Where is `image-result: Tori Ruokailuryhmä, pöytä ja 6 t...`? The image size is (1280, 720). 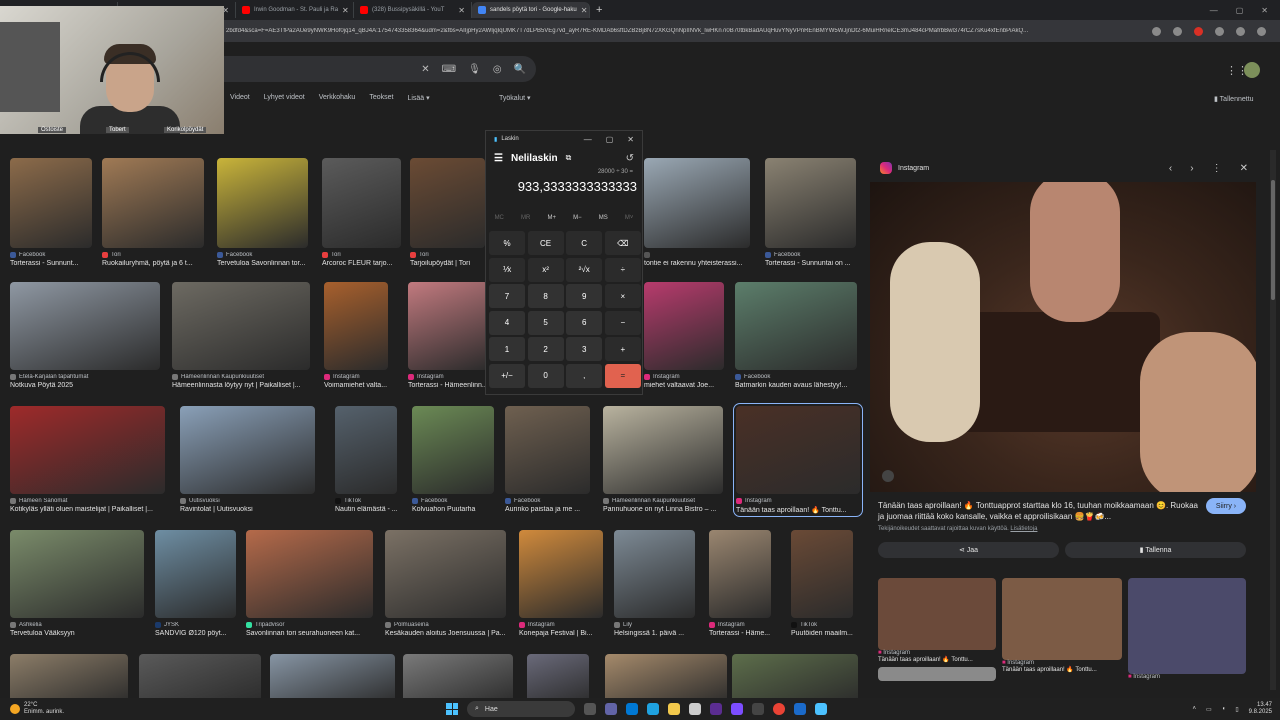
image-result: Tori Ruokailuryhmä, pöytä ja 6 t... is located at coordinates (153, 212).